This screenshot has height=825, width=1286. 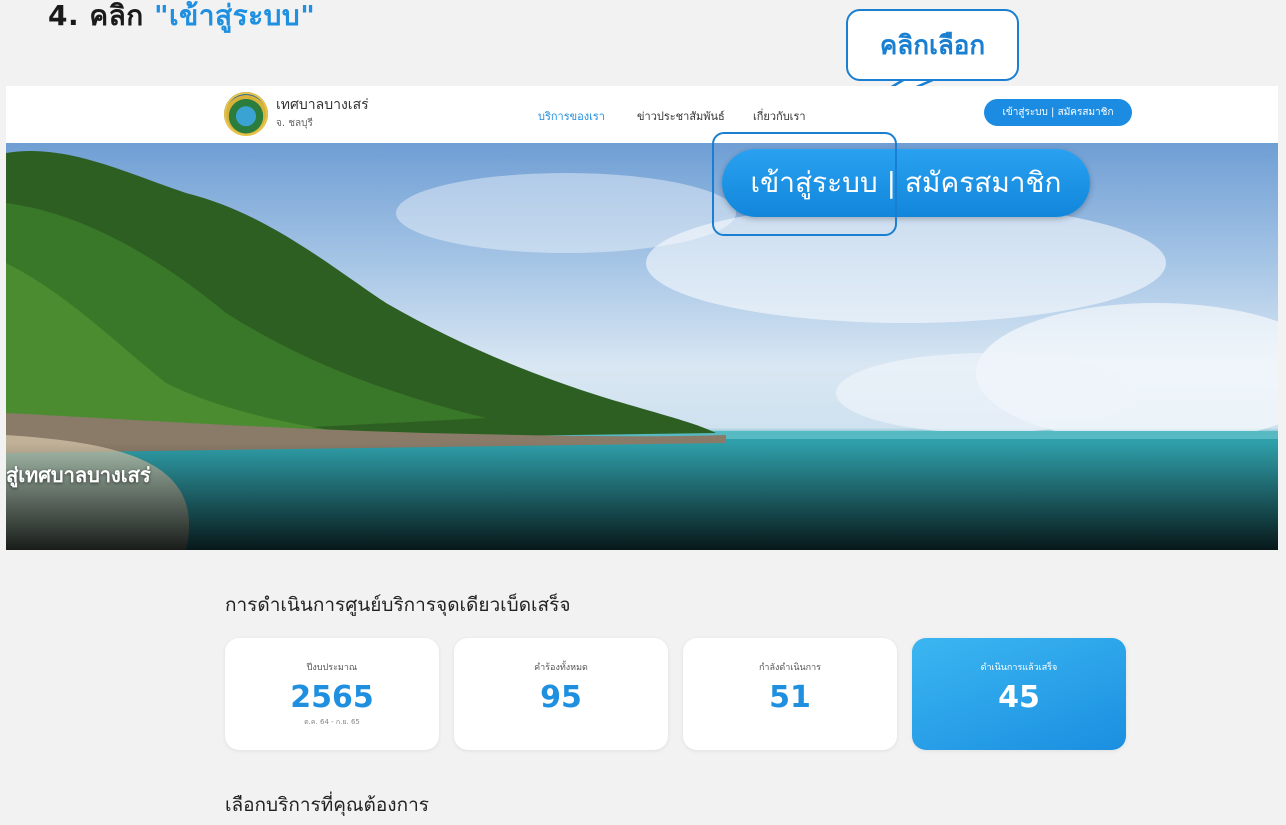 I want to click on hero-caption: สู่เทศบาลบางเสร่, so click(x=78, y=475).